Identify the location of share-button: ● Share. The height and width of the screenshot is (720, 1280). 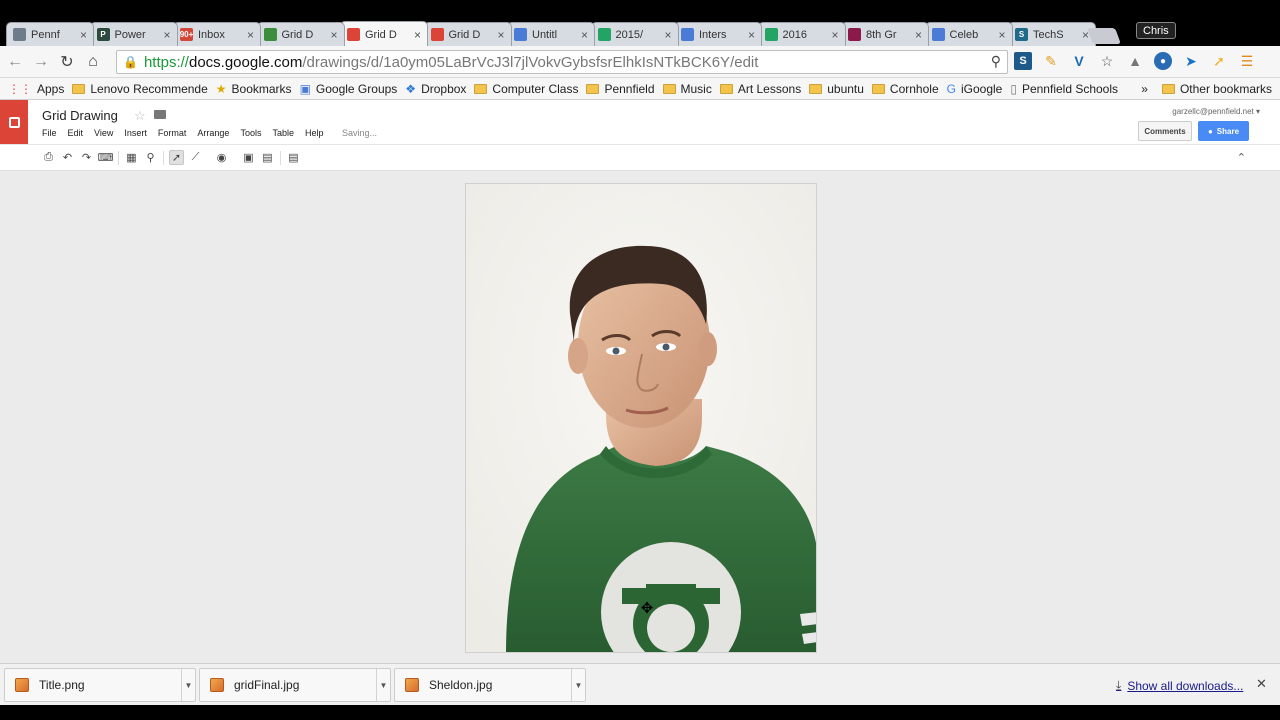
(1223, 131).